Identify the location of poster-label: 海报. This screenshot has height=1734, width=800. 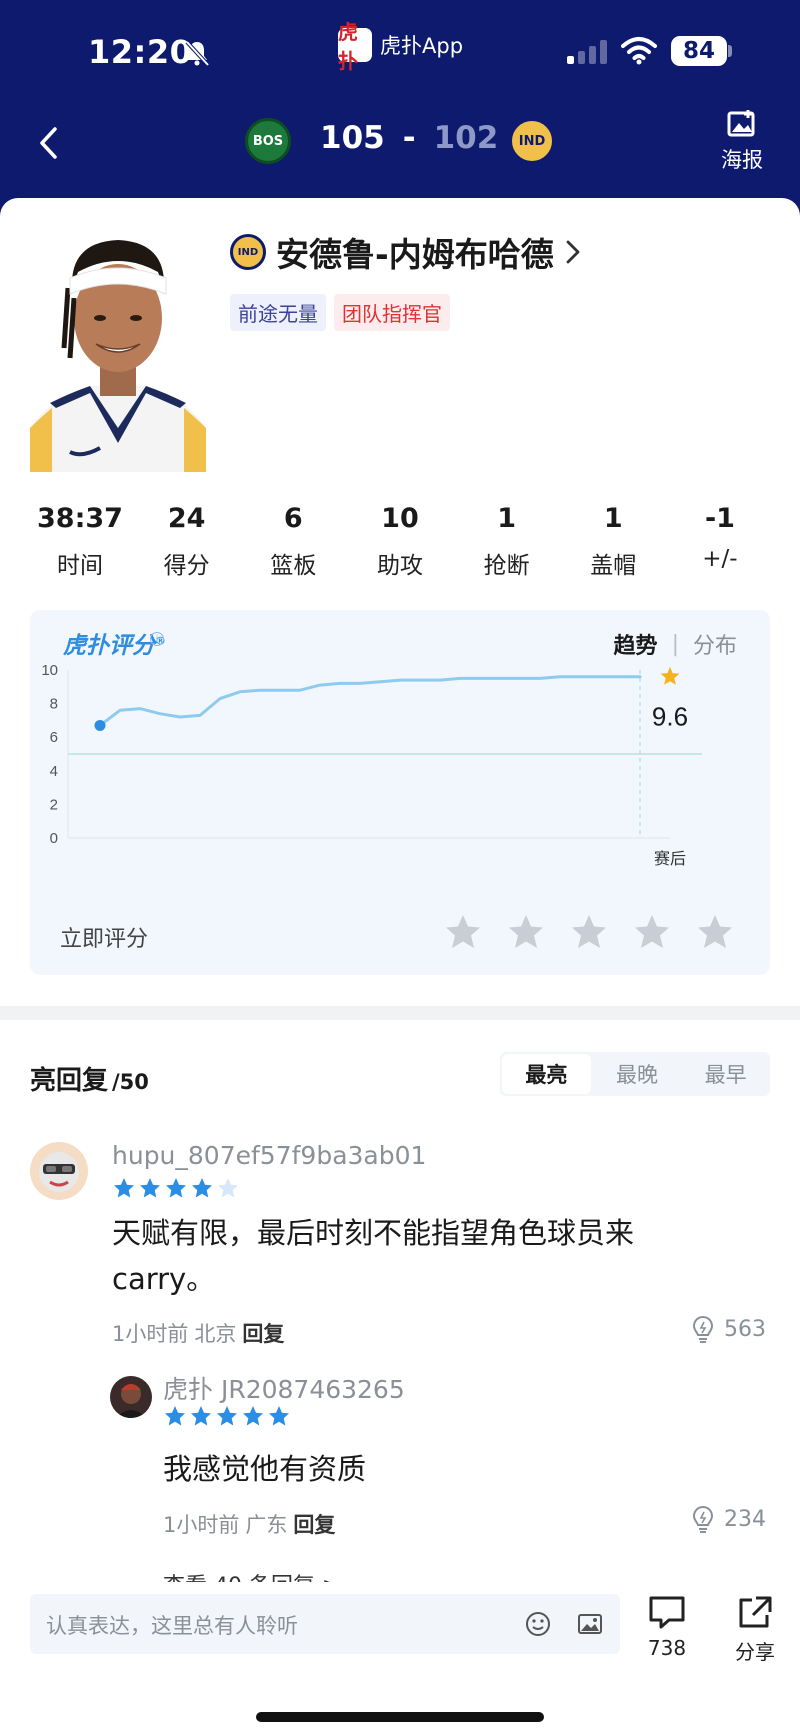
(742, 160).